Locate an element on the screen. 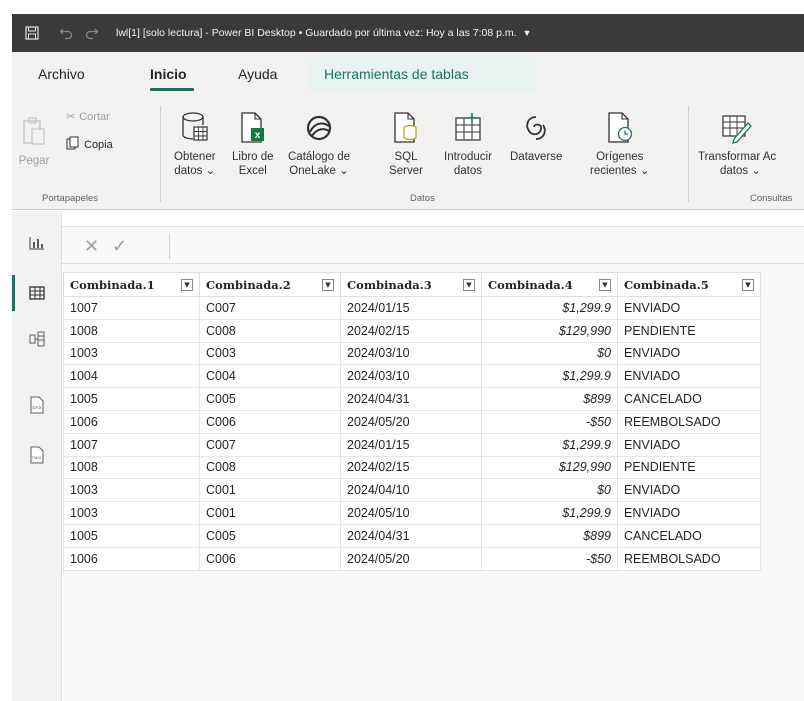 The height and width of the screenshot is (701, 804). enter-data-button: Introducir datos is located at coordinates (468, 142).